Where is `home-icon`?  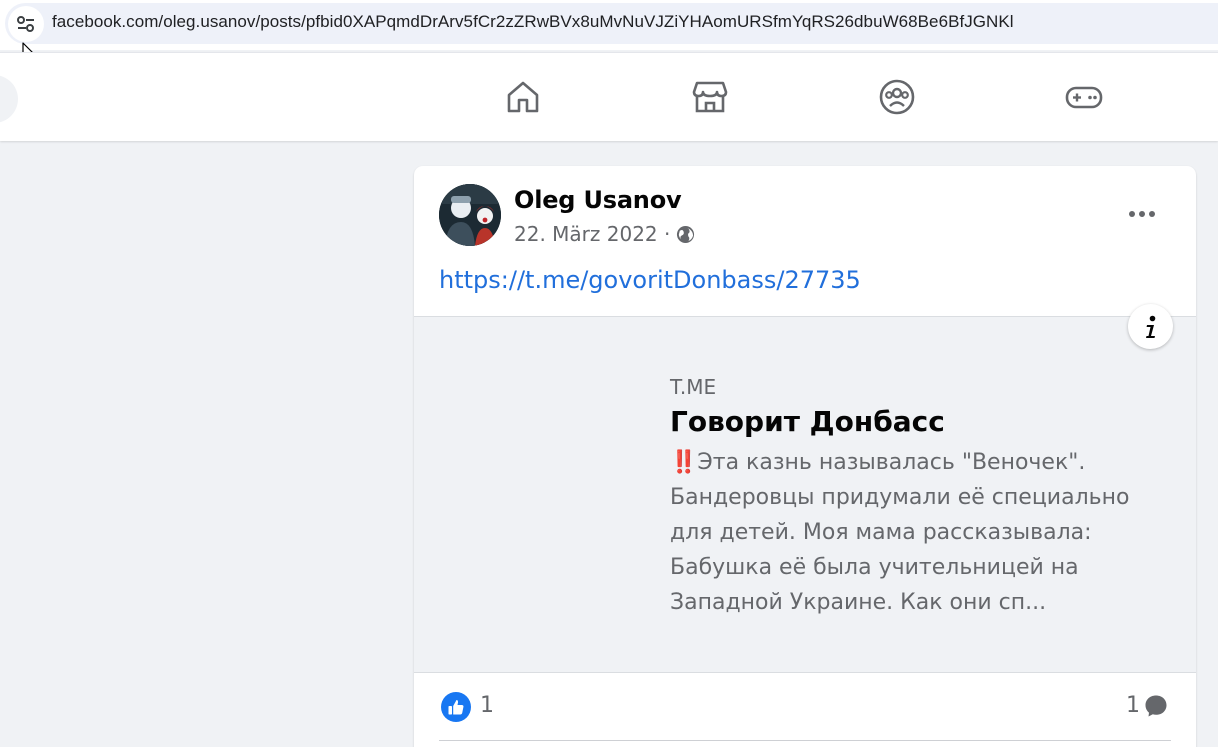 home-icon is located at coordinates (523, 97).